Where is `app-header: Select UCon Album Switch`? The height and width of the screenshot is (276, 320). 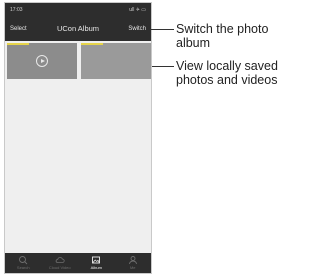 app-header: Select UCon Album Switch is located at coordinates (78, 29).